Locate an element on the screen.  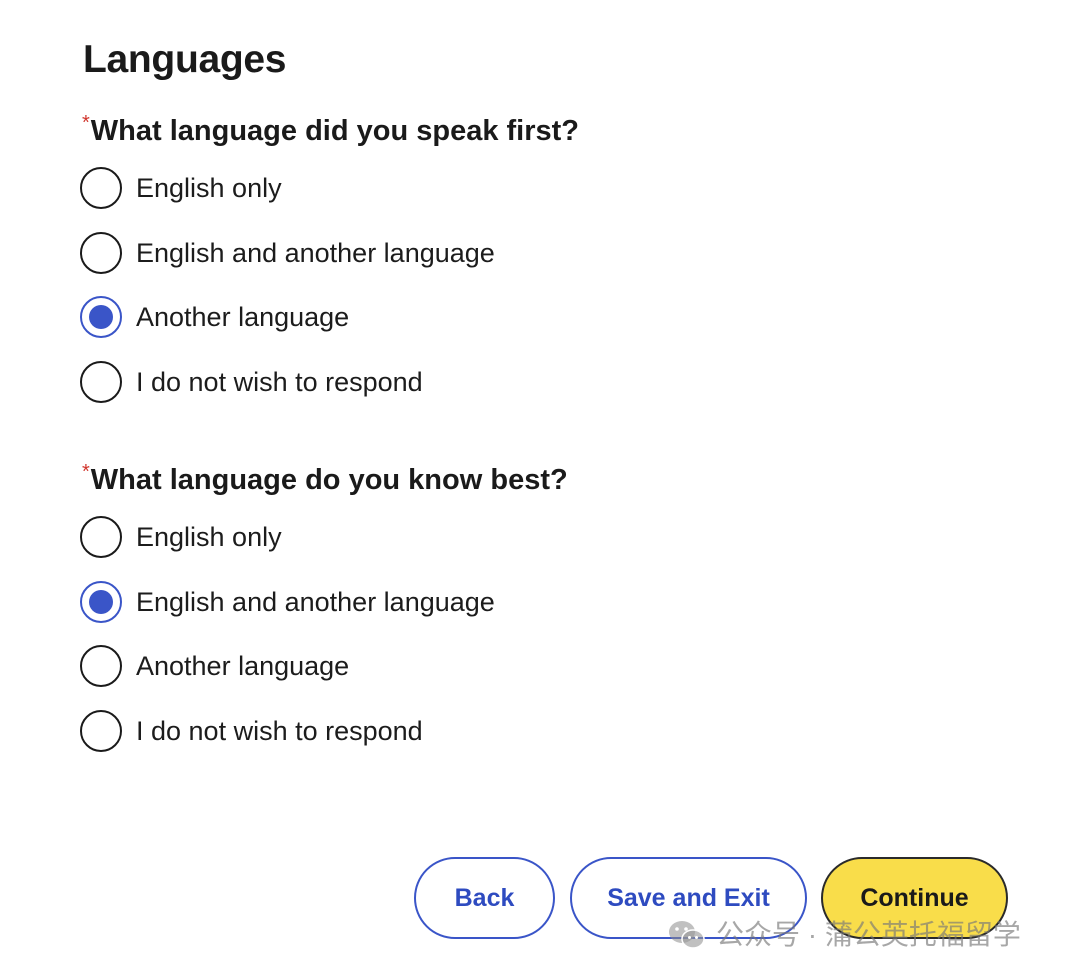
page-title: Languages is located at coordinates (185, 59).